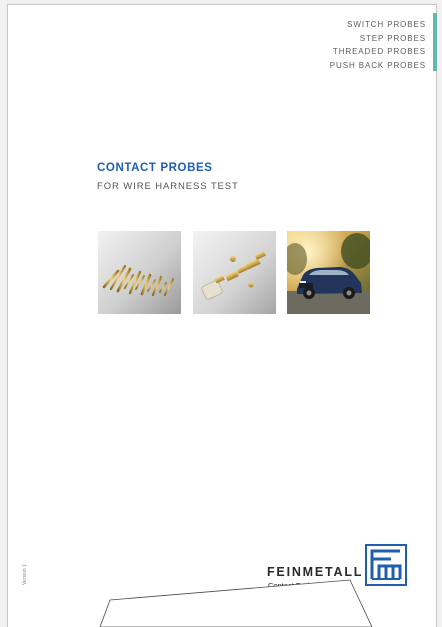  Describe the element at coordinates (378, 66) in the screenshot. I see `nav-item-push-back-probes: PUSH BACK PROBES` at that location.